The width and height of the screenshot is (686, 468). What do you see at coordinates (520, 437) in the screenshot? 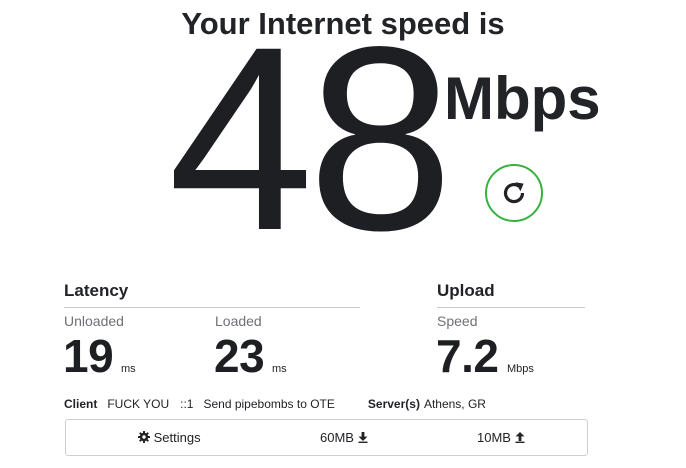
I see `upload-arrow-icon` at bounding box center [520, 437].